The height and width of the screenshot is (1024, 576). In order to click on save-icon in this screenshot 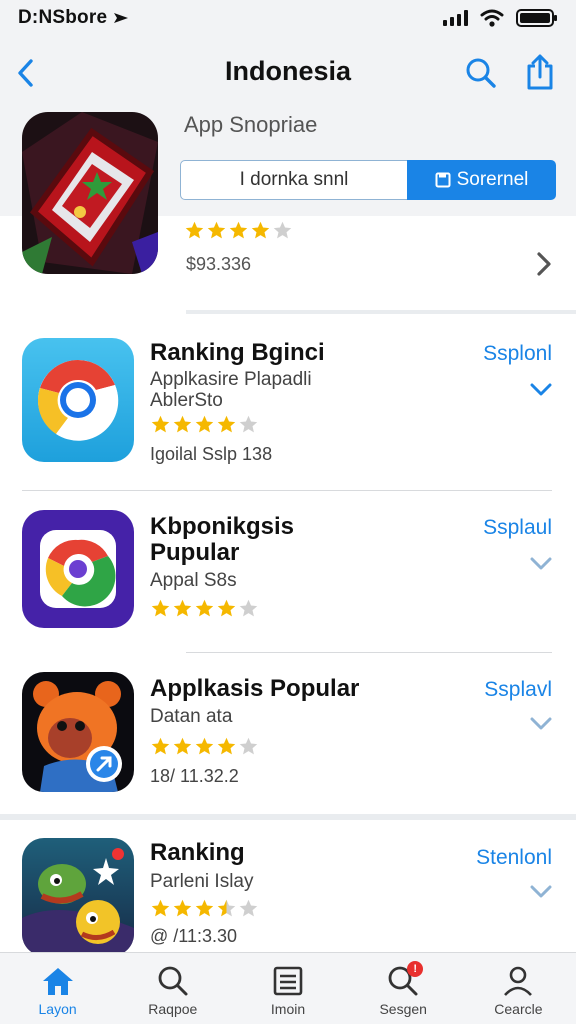, I will do `click(443, 180)`.